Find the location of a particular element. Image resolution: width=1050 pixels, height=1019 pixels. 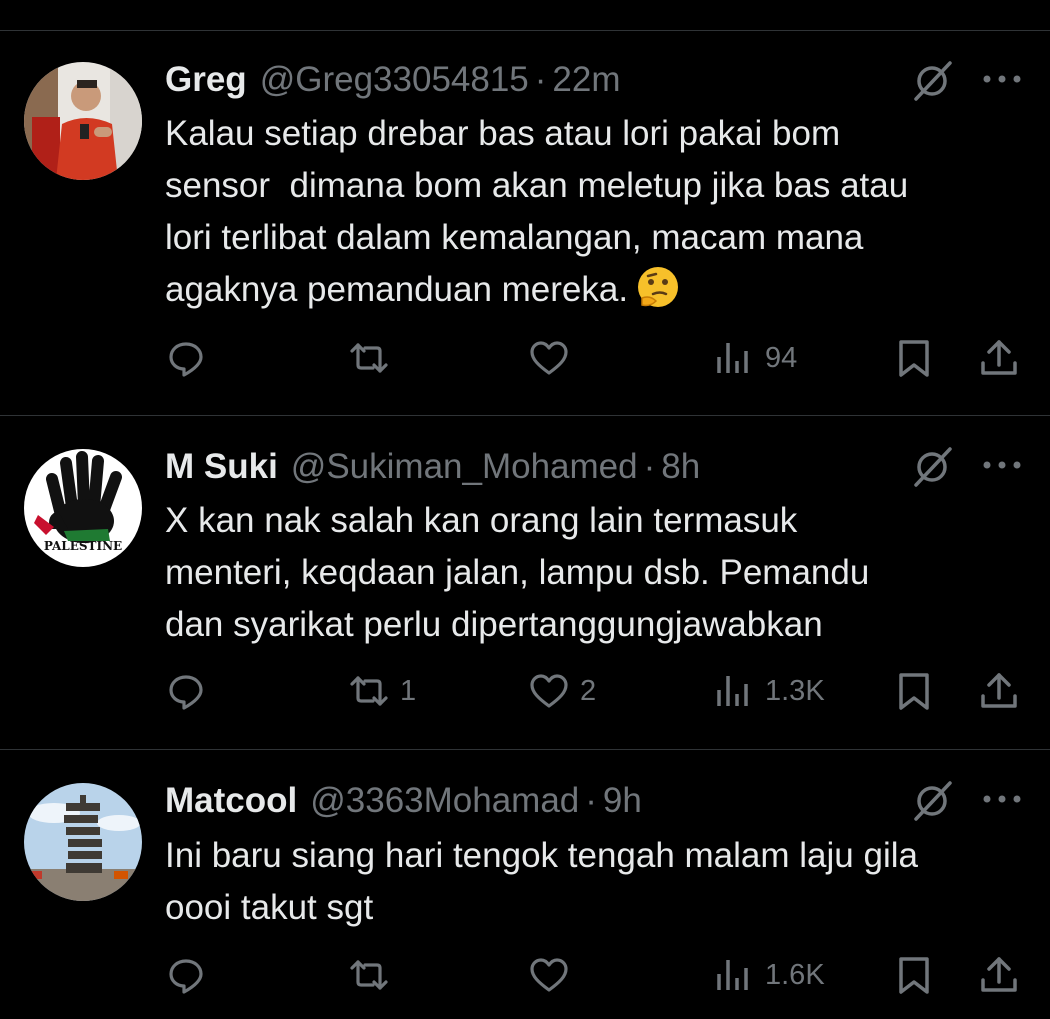

repost-button: 1 is located at coordinates (382, 691).